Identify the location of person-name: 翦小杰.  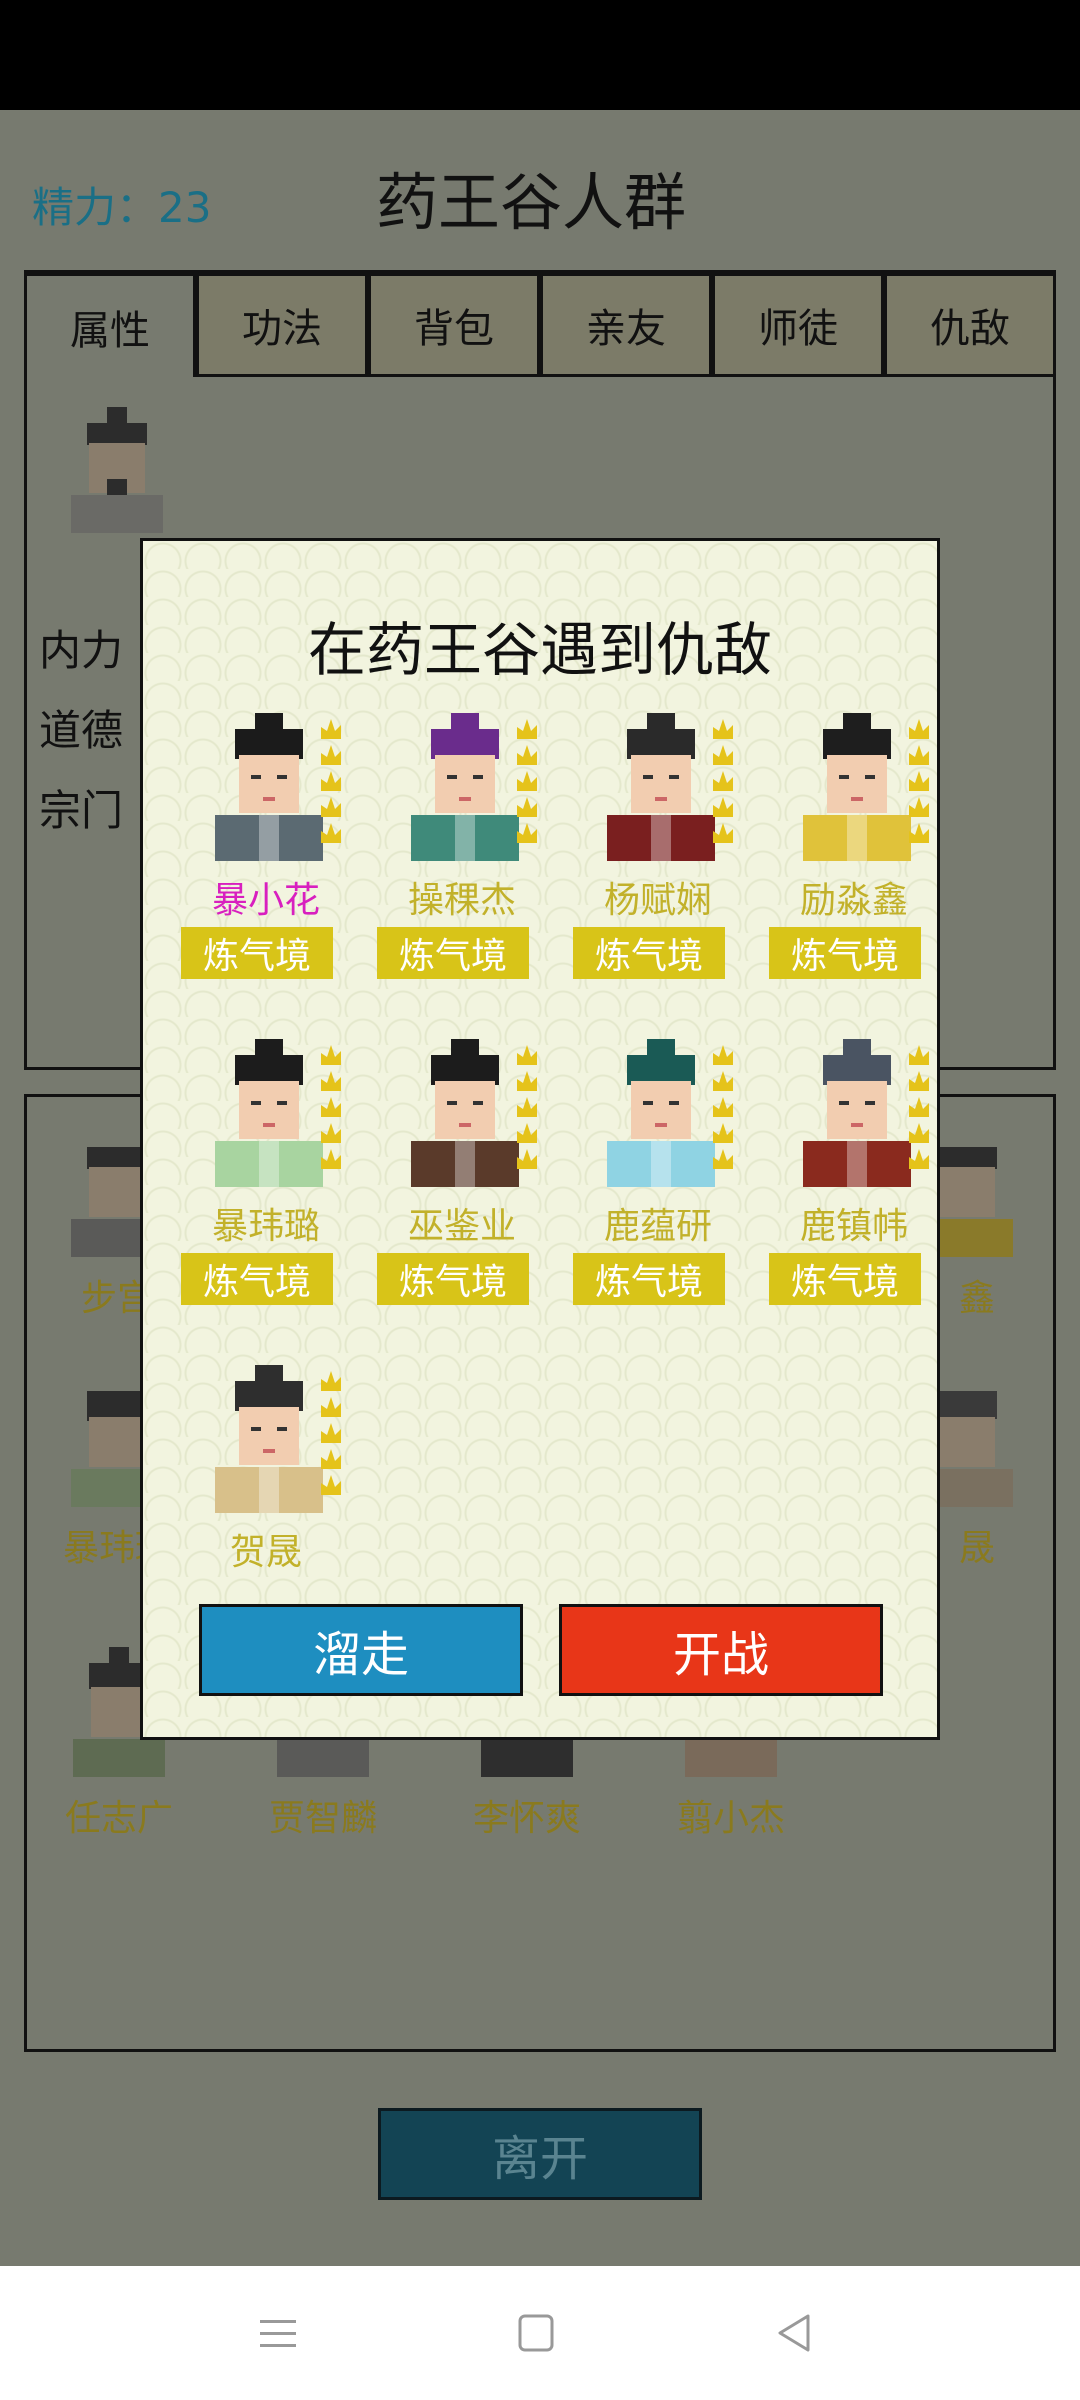
(730, 1818).